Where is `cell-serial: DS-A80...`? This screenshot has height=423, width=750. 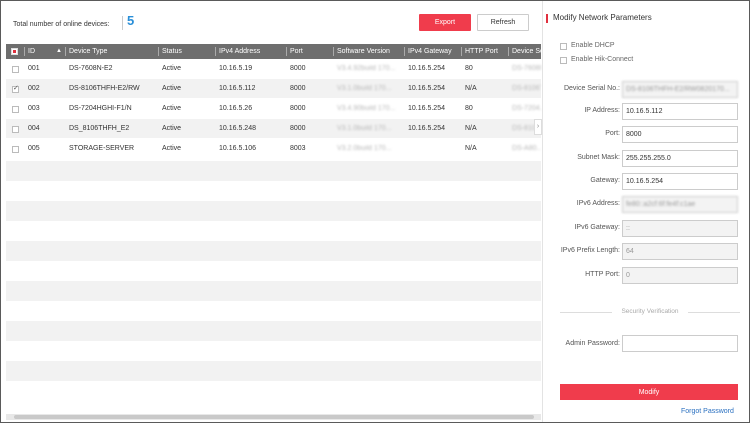 cell-serial: DS-A80... is located at coordinates (526, 148).